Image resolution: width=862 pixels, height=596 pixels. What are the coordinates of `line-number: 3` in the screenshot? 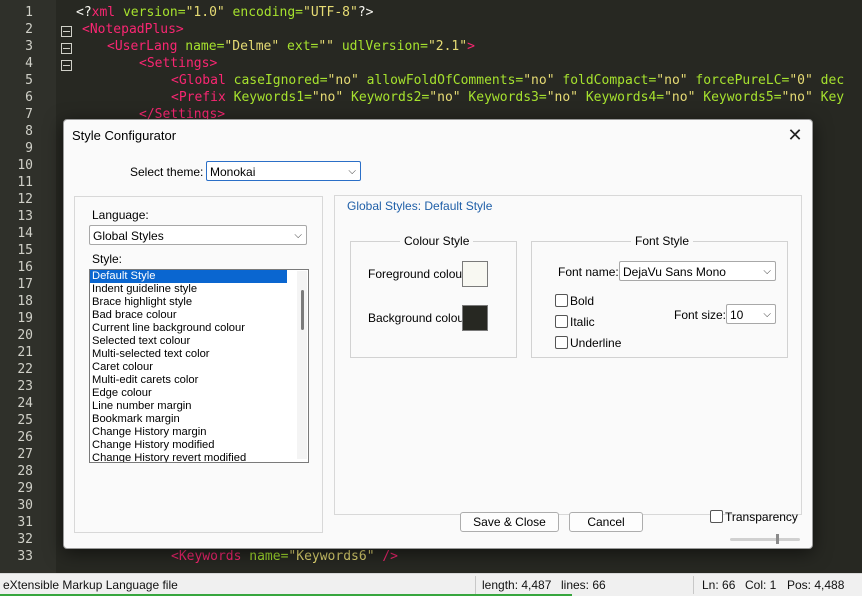 It's located at (29, 46).